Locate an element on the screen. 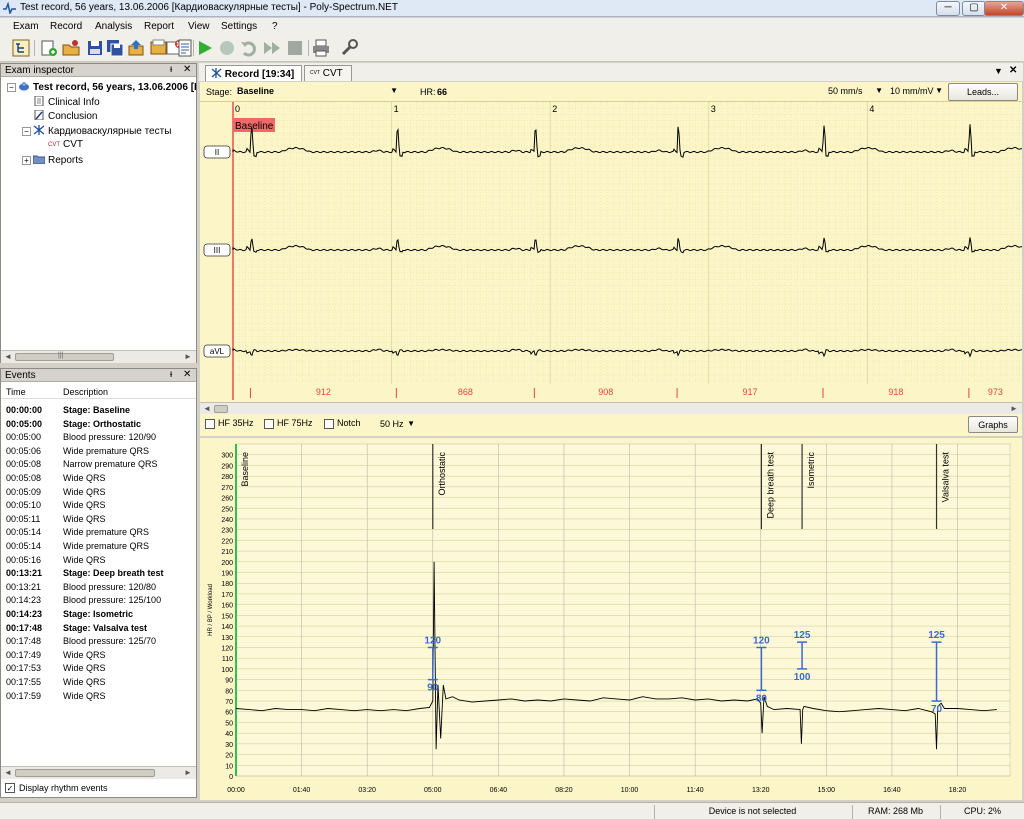  bp-diastolic-label: 100 is located at coordinates (802, 677).